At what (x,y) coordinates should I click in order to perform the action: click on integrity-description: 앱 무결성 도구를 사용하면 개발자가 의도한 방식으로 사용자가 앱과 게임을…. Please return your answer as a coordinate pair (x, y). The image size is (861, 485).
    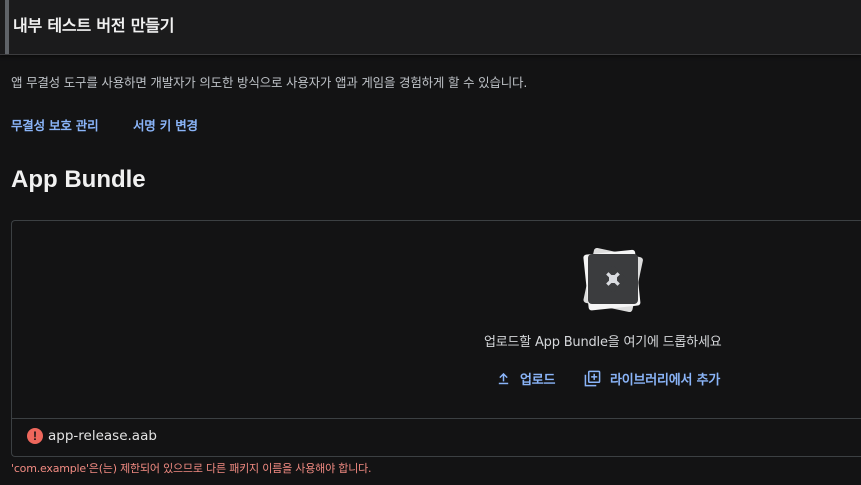
    Looking at the image, I should click on (269, 82).